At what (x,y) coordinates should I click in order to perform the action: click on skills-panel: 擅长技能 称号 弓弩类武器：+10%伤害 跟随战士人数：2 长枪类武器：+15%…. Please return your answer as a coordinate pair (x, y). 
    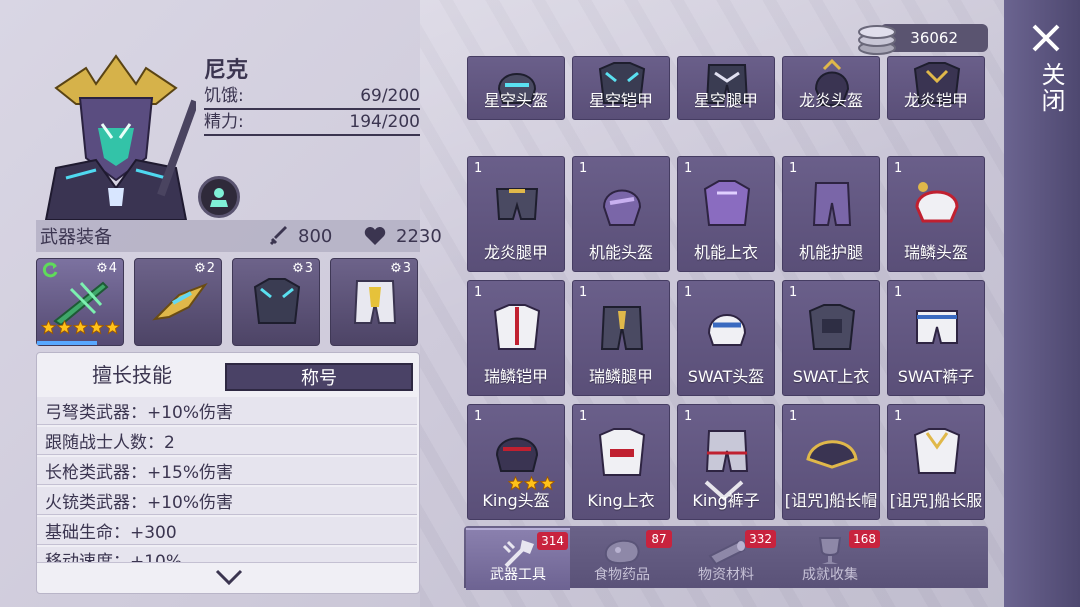
    Looking at the image, I should click on (228, 473).